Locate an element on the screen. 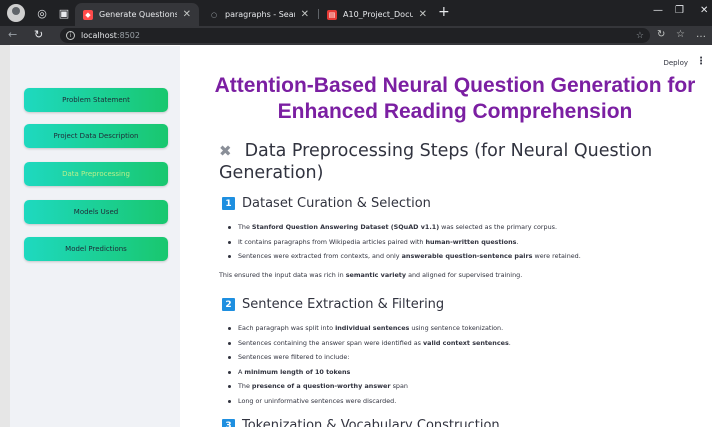 This screenshot has width=712, height=427. step-heading-text: Tokenization & Vocabulary Construction is located at coordinates (371, 422).